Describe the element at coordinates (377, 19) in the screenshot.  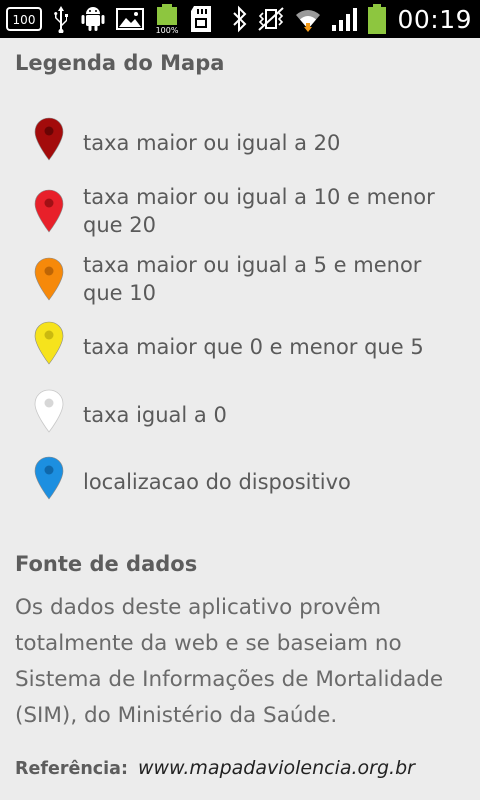
I see `battery-icon` at that location.